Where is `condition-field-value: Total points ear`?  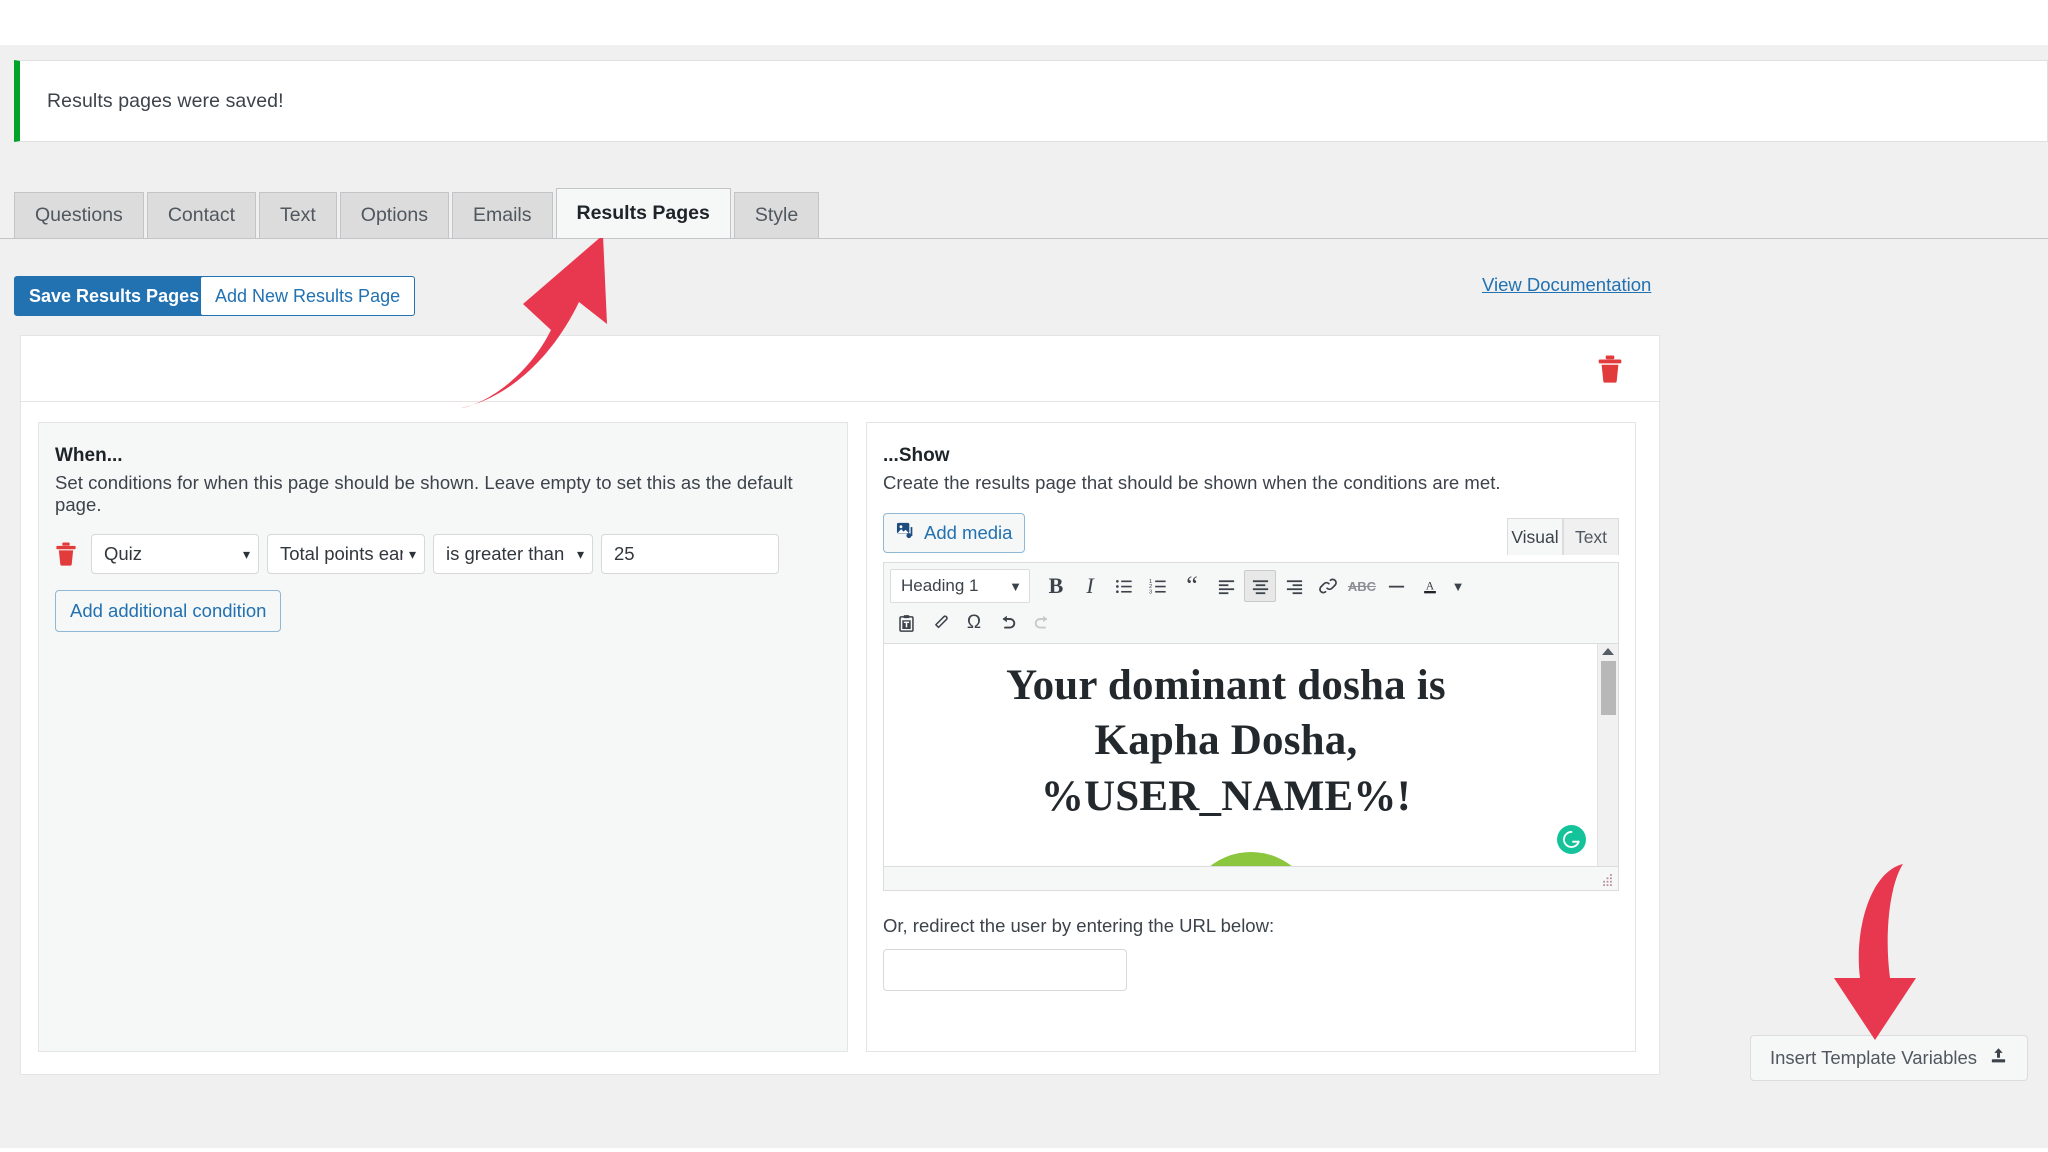 condition-field-value: Total points ear is located at coordinates (341, 553).